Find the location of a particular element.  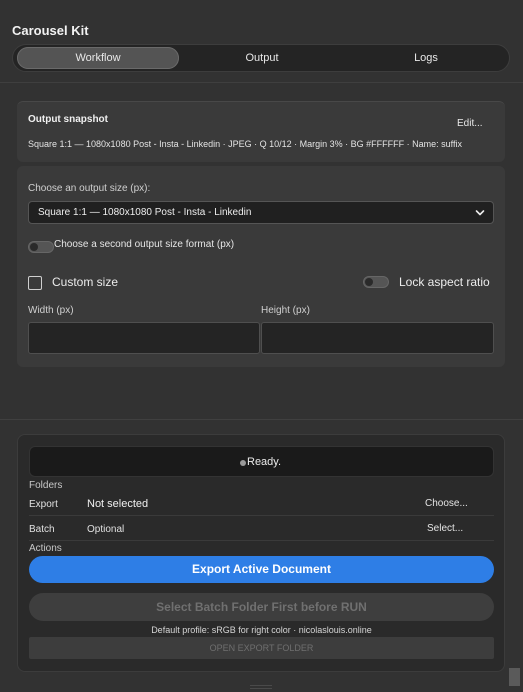

lock-aspect-toggle is located at coordinates (376, 282).